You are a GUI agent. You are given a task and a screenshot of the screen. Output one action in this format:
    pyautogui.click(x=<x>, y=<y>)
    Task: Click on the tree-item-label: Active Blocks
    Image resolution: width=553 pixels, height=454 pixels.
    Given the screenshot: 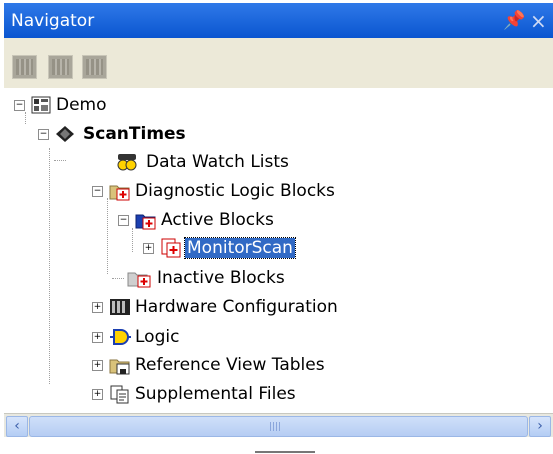 What is the action you would take?
    pyautogui.click(x=217, y=220)
    